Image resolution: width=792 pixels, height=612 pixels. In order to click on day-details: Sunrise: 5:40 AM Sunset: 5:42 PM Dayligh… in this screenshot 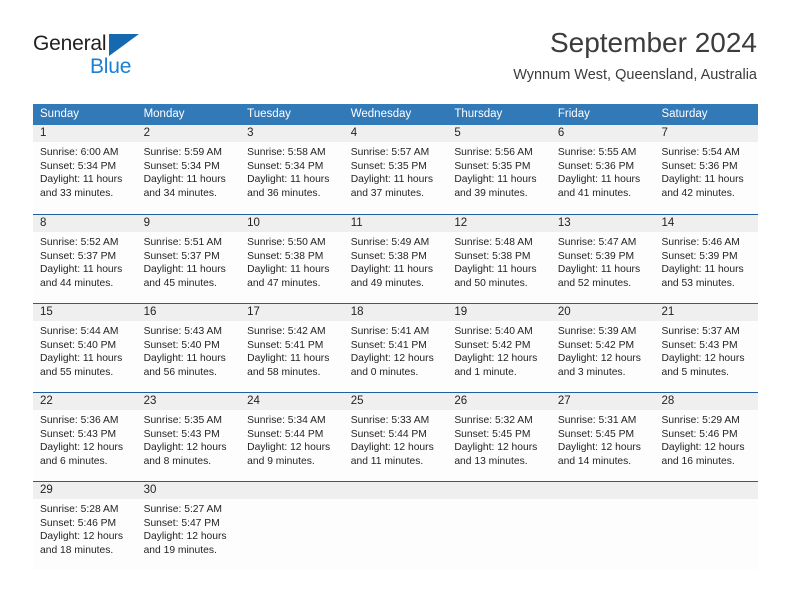, I will do `click(499, 350)`.